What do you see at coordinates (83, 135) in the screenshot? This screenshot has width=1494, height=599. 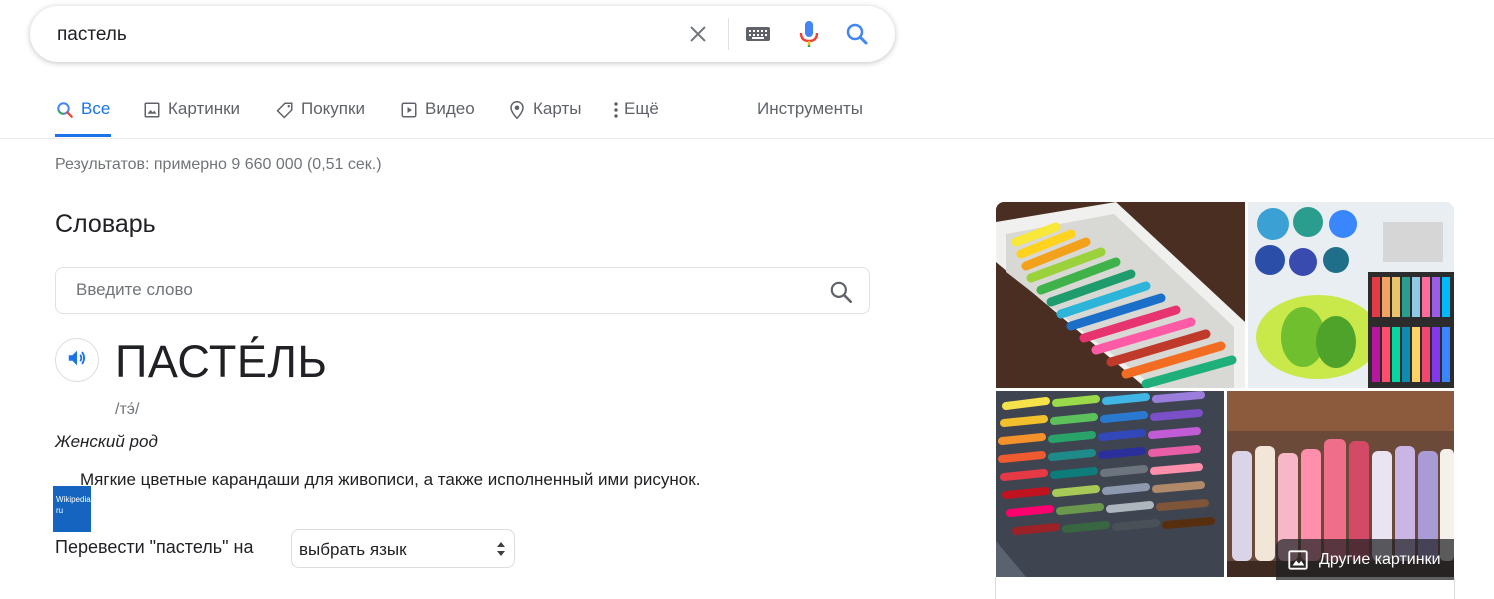 I see `active-tab-indicator` at bounding box center [83, 135].